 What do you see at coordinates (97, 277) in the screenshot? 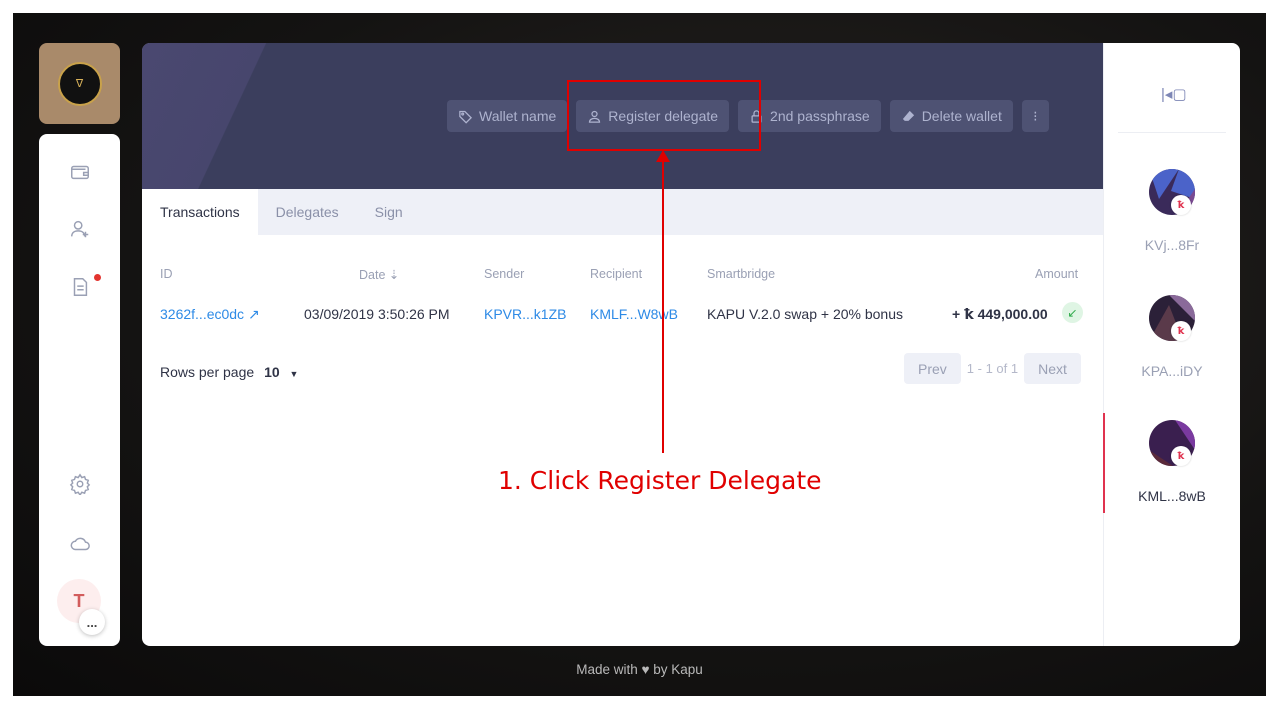
I see `notification-dot` at bounding box center [97, 277].